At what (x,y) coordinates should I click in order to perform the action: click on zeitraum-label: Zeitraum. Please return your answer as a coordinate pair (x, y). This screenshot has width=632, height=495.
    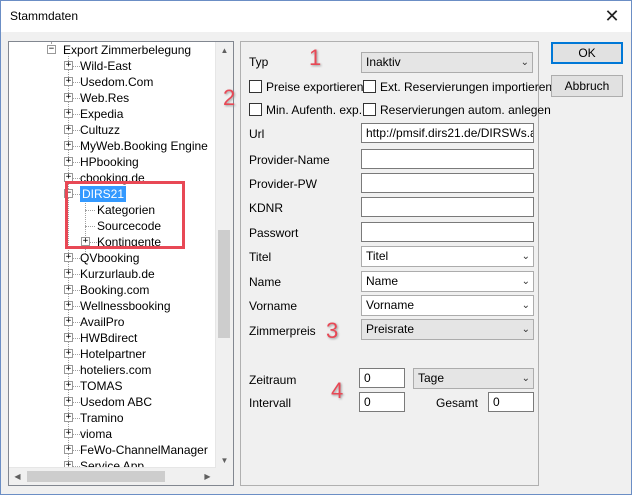
    Looking at the image, I should click on (273, 380).